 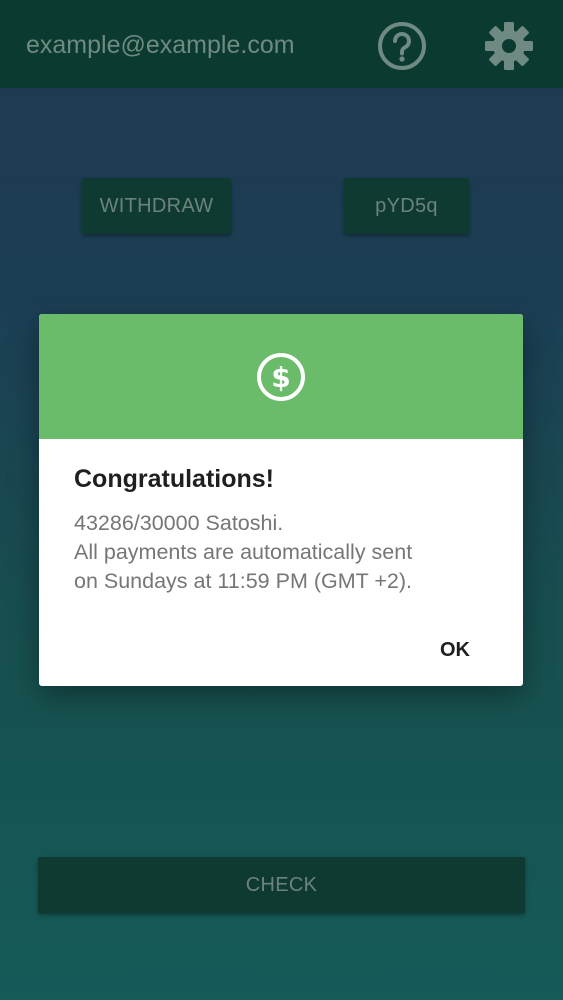 What do you see at coordinates (243, 581) in the screenshot?
I see `dialog-message-line: on Sundays at 11:59 PM (GMT +2).` at bounding box center [243, 581].